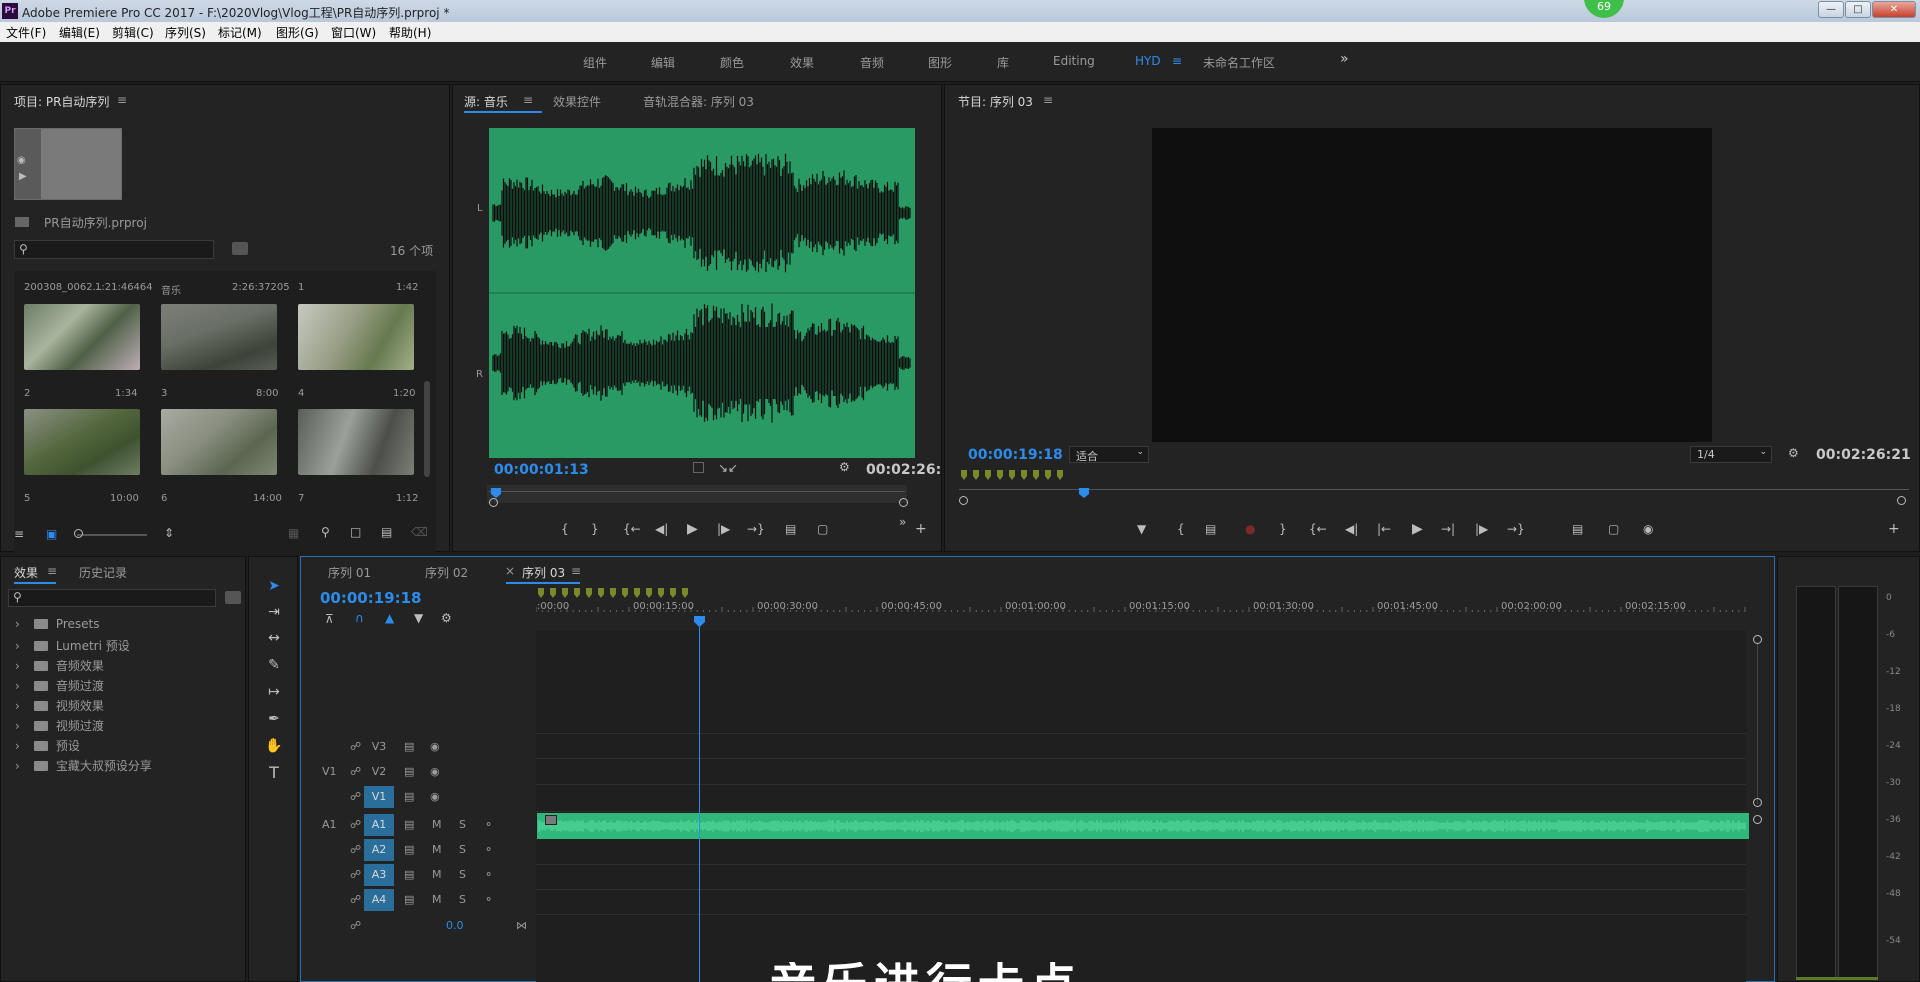 This screenshot has width=1920, height=982. I want to click on step-forward-icon: |▶, so click(1481, 529).